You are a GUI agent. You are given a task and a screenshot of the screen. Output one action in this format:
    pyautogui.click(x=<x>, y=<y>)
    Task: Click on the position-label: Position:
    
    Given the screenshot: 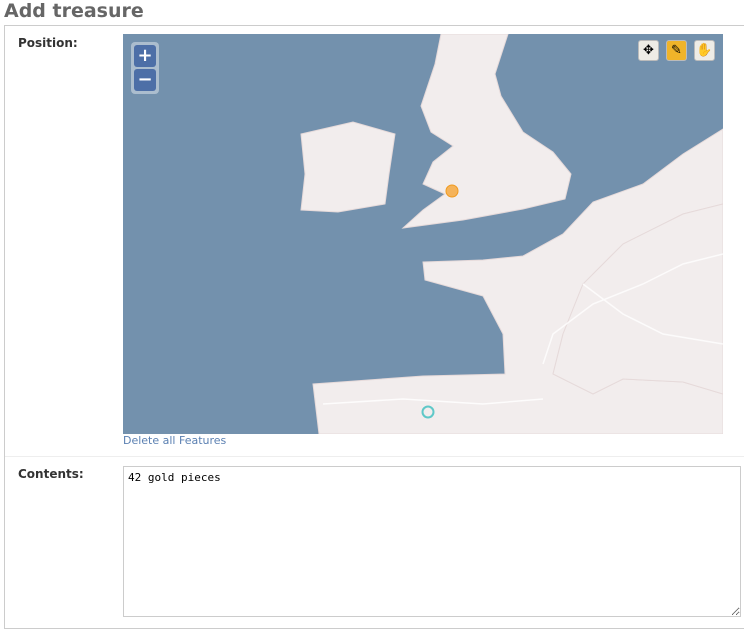 What is the action you would take?
    pyautogui.click(x=48, y=43)
    